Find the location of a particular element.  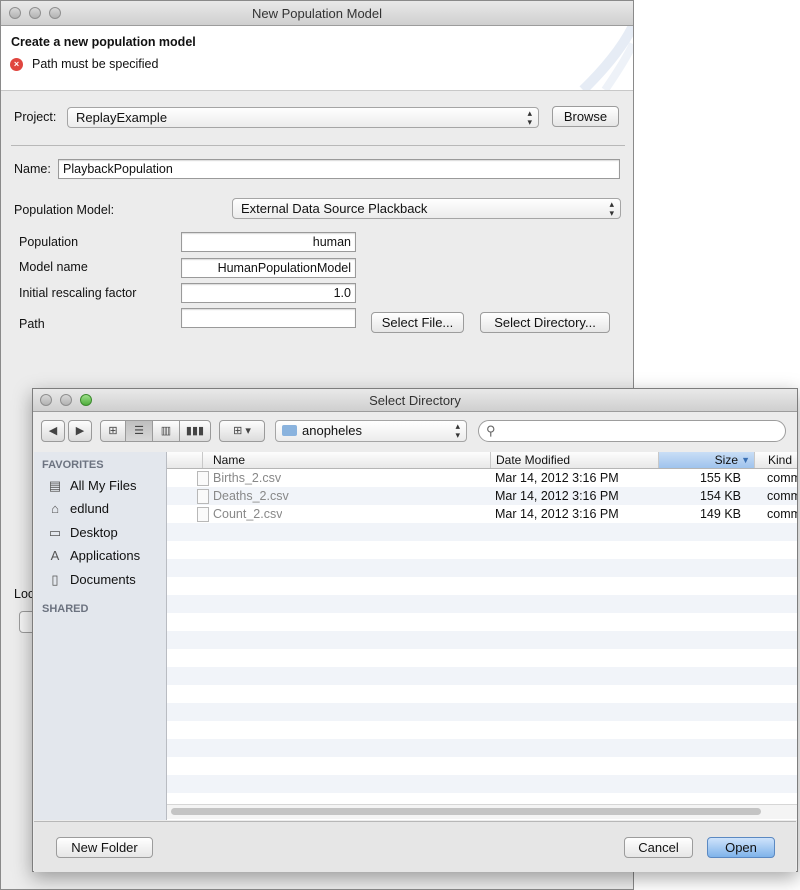

sidebar-item-label: Documents is located at coordinates (103, 579).